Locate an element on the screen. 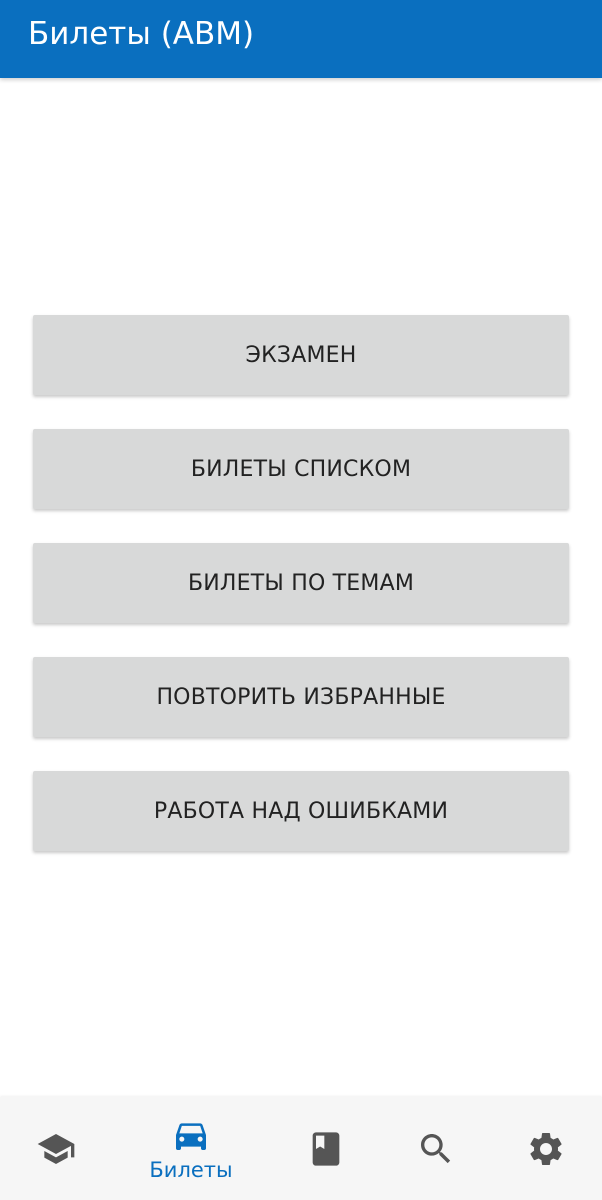 This screenshot has width=602, height=1200. nav-item-search is located at coordinates (436, 1148).